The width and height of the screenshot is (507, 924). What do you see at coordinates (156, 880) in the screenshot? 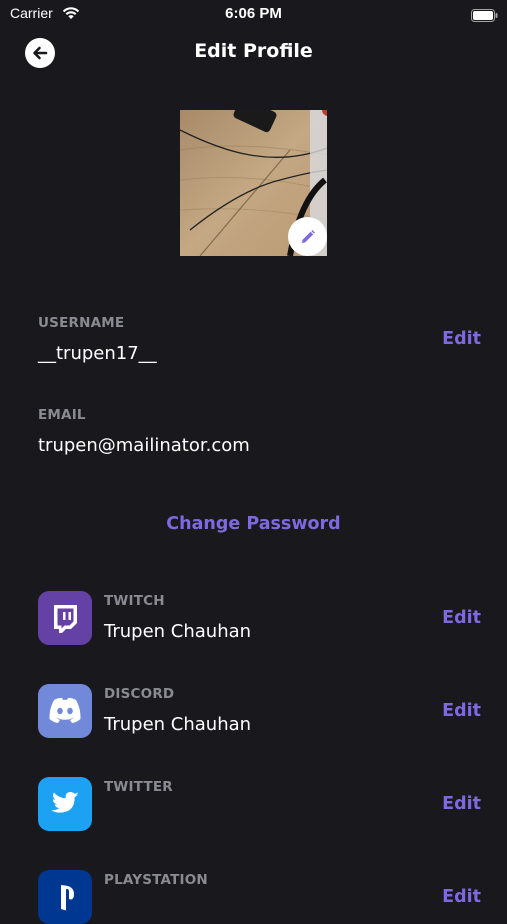
I see `playstation-label: PLAYSTATION` at bounding box center [156, 880].